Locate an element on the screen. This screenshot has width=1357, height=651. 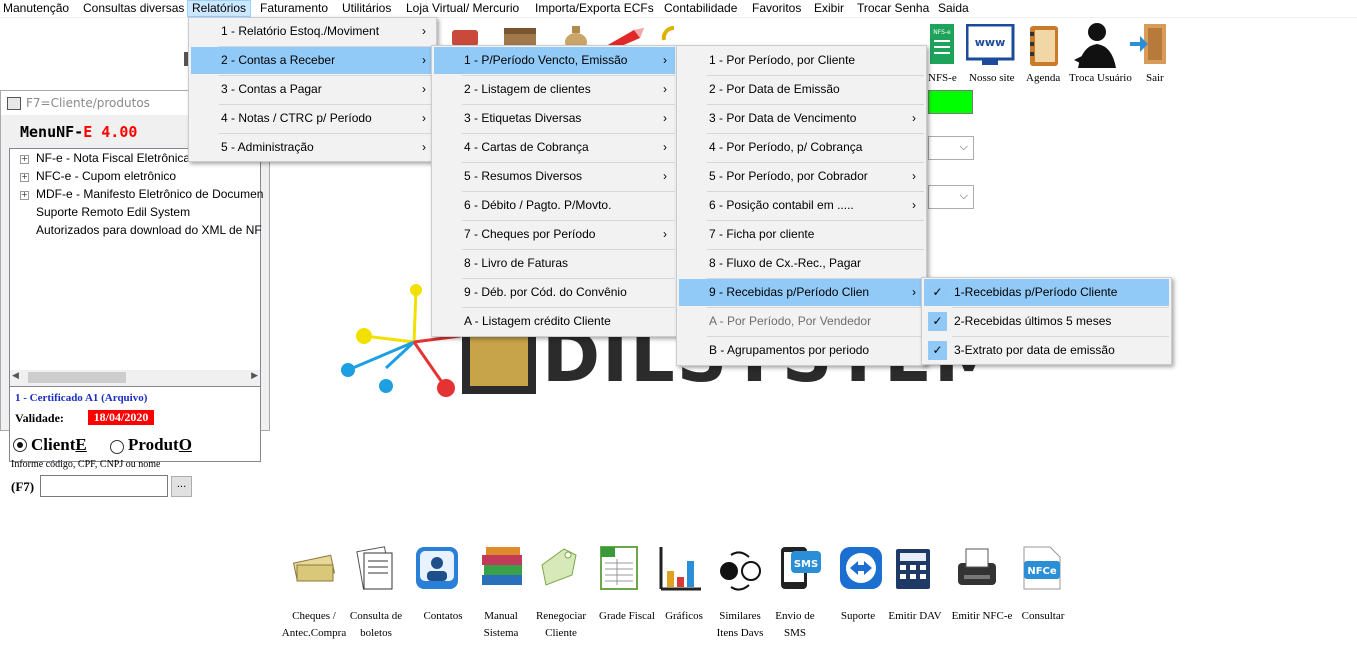
similares-label: Similares Itens Davs is located at coordinates (740, 624).